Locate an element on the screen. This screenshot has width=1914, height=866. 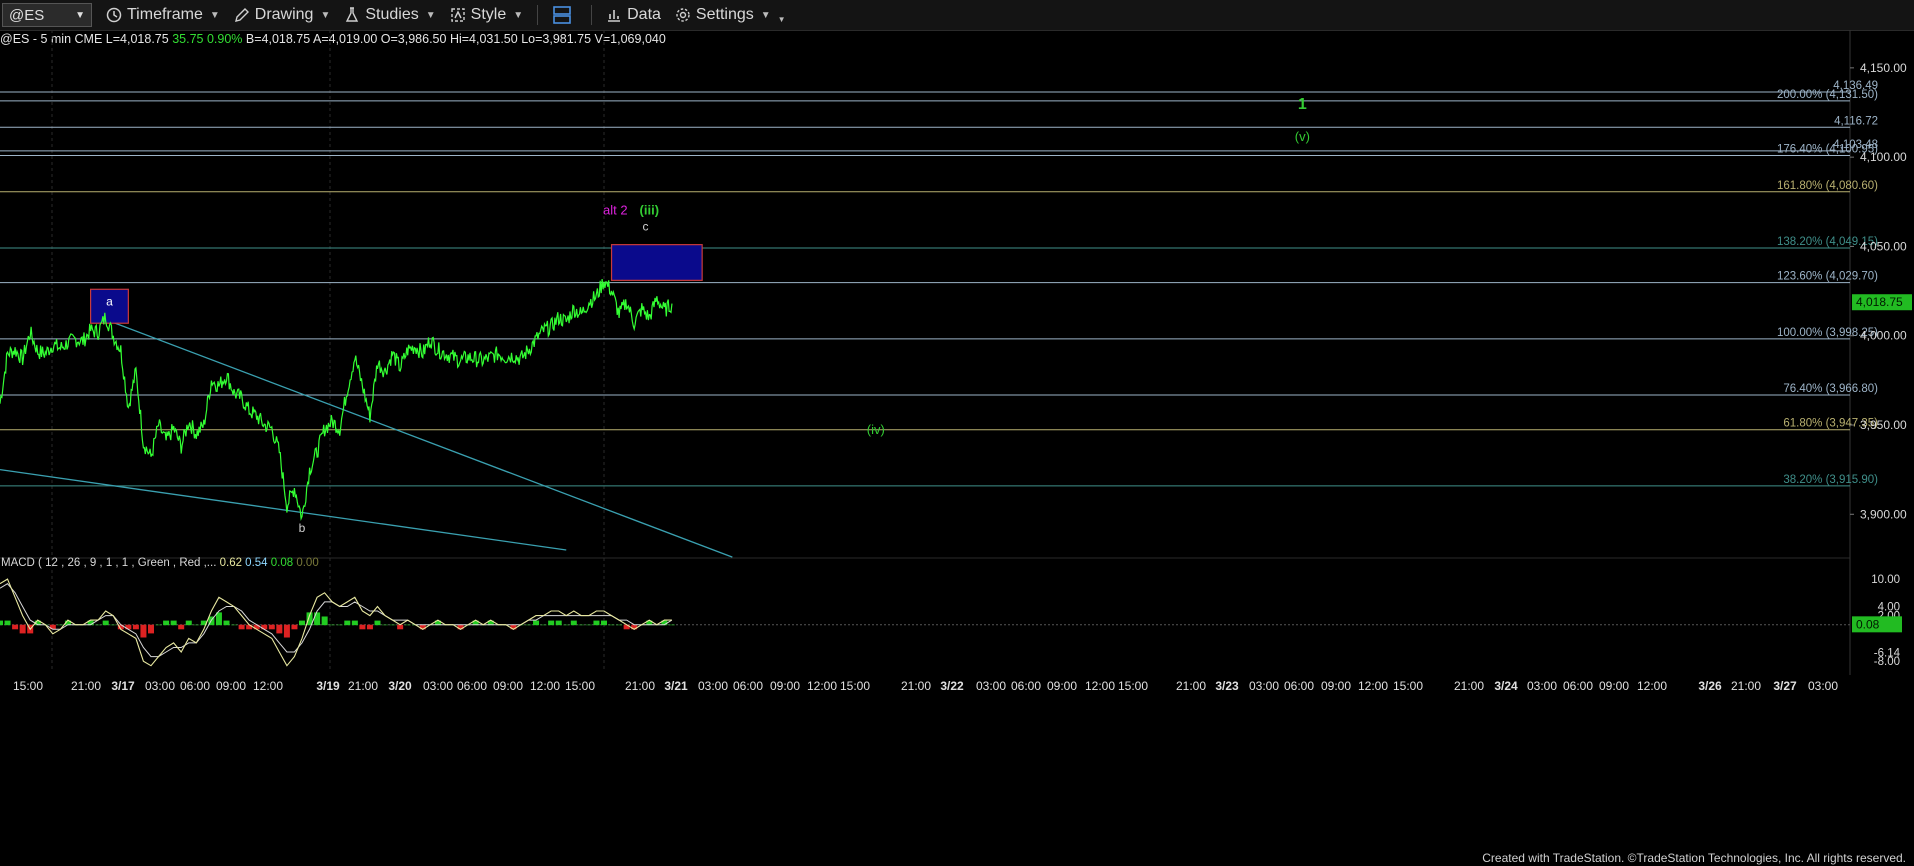
wave-label: a is located at coordinates (109, 301).